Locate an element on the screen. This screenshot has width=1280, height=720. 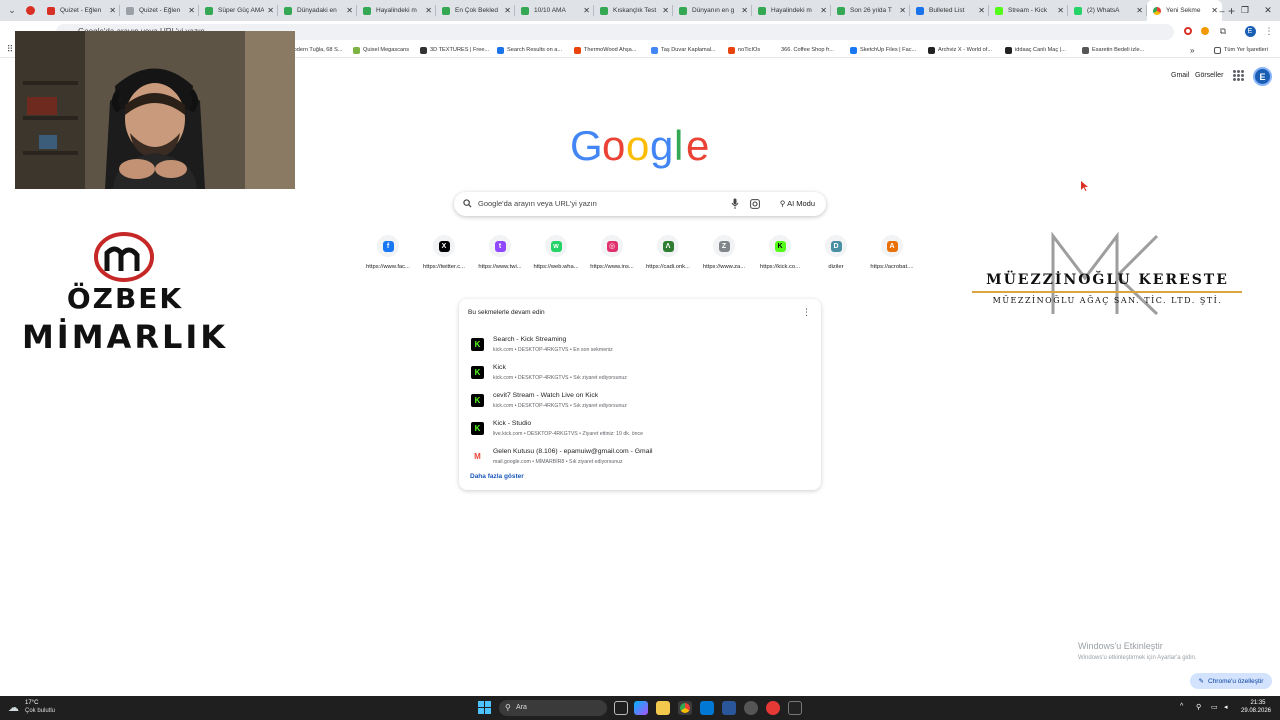
tab-item: Süper Güç AMA ✕ is located at coordinates (238, 10).